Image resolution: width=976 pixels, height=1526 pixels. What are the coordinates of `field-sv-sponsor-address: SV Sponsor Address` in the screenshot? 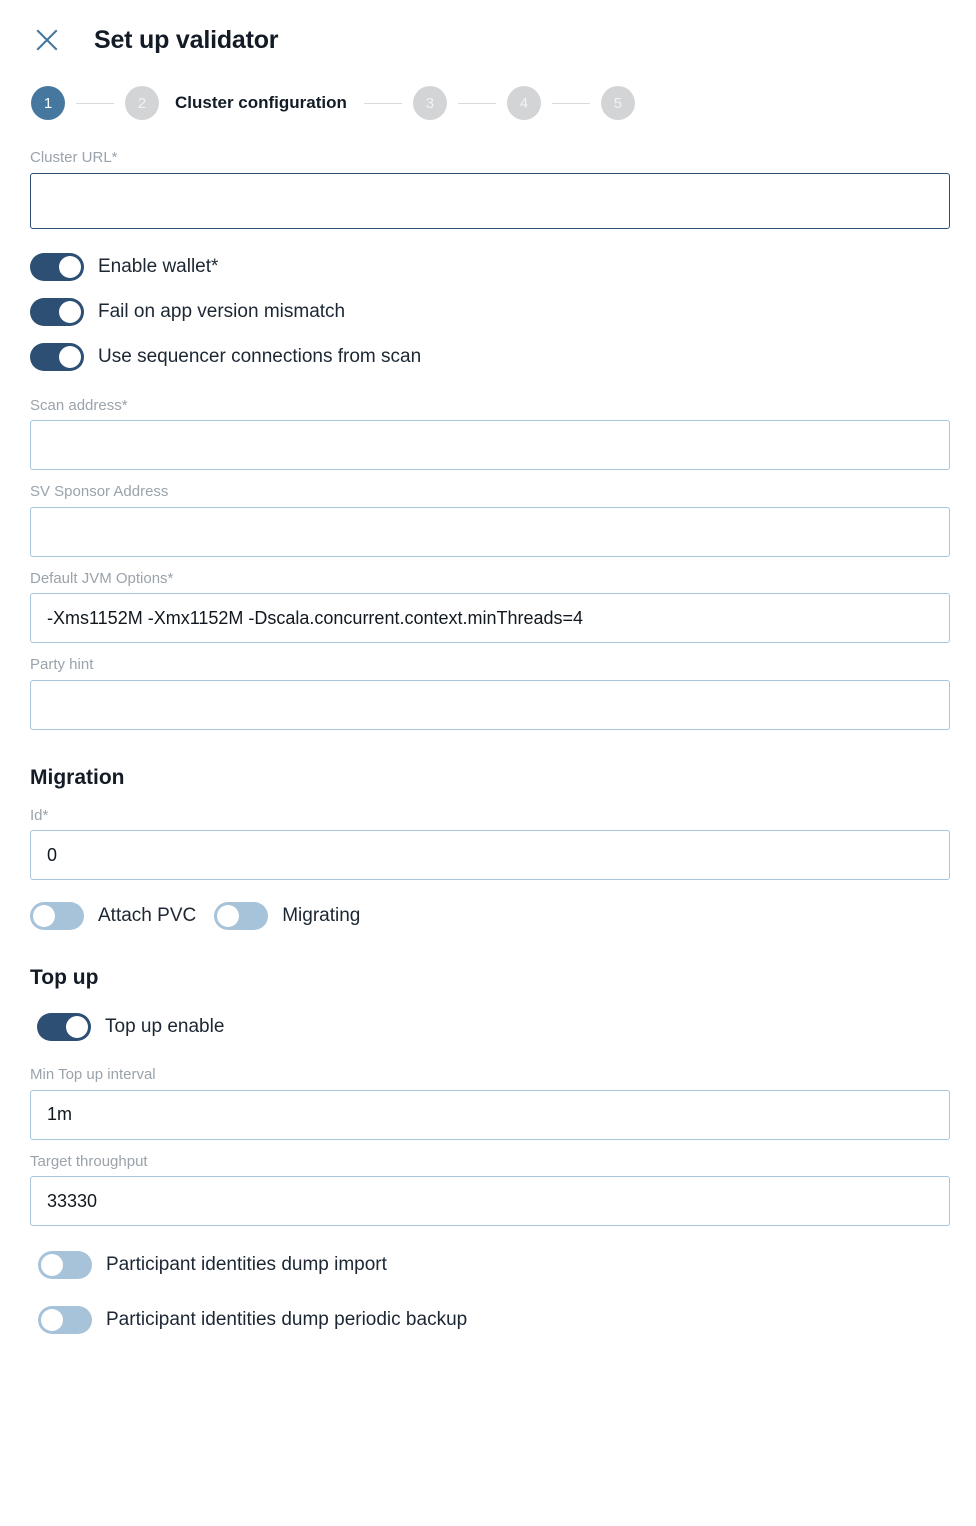 It's located at (490, 519).